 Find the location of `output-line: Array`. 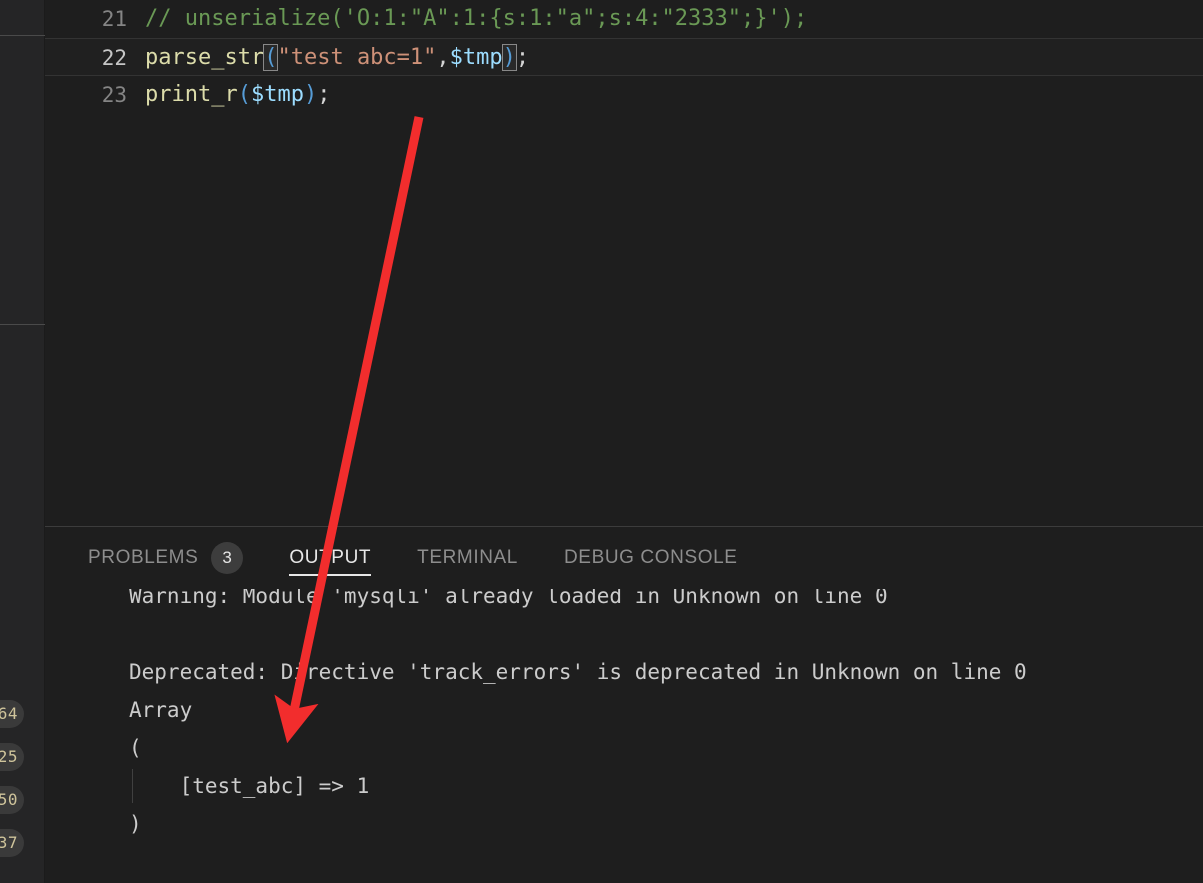

output-line: Array is located at coordinates (161, 710).